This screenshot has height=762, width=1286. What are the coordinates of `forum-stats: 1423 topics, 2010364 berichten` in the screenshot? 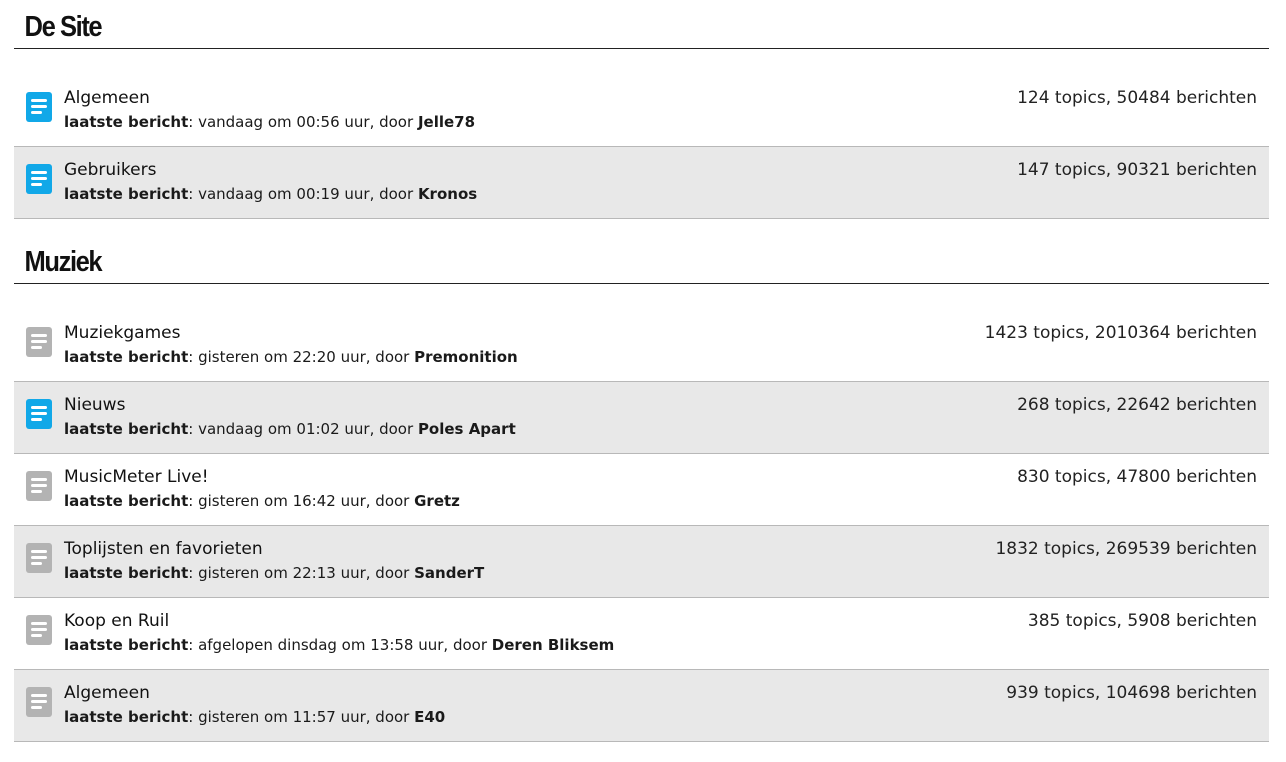 It's located at (1120, 333).